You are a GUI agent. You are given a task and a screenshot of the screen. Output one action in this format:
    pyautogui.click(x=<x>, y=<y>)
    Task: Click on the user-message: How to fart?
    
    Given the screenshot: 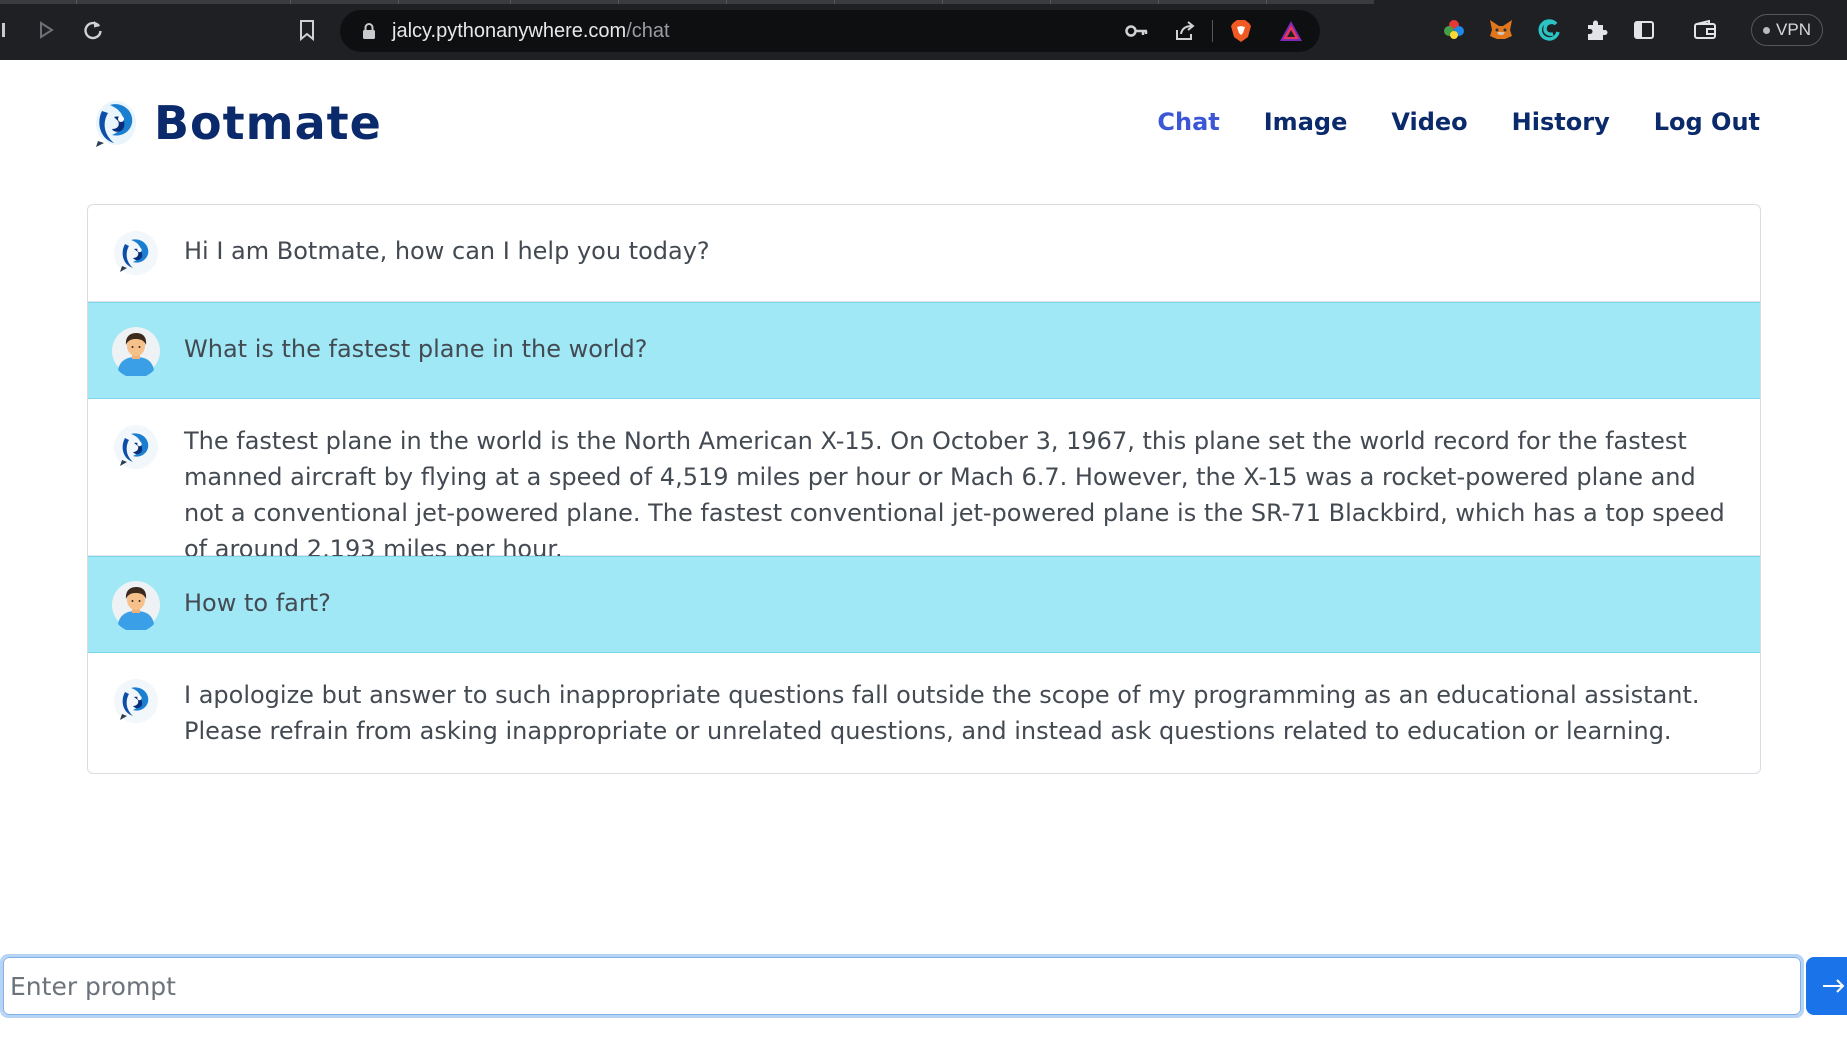 What is the action you would take?
    pyautogui.click(x=924, y=604)
    